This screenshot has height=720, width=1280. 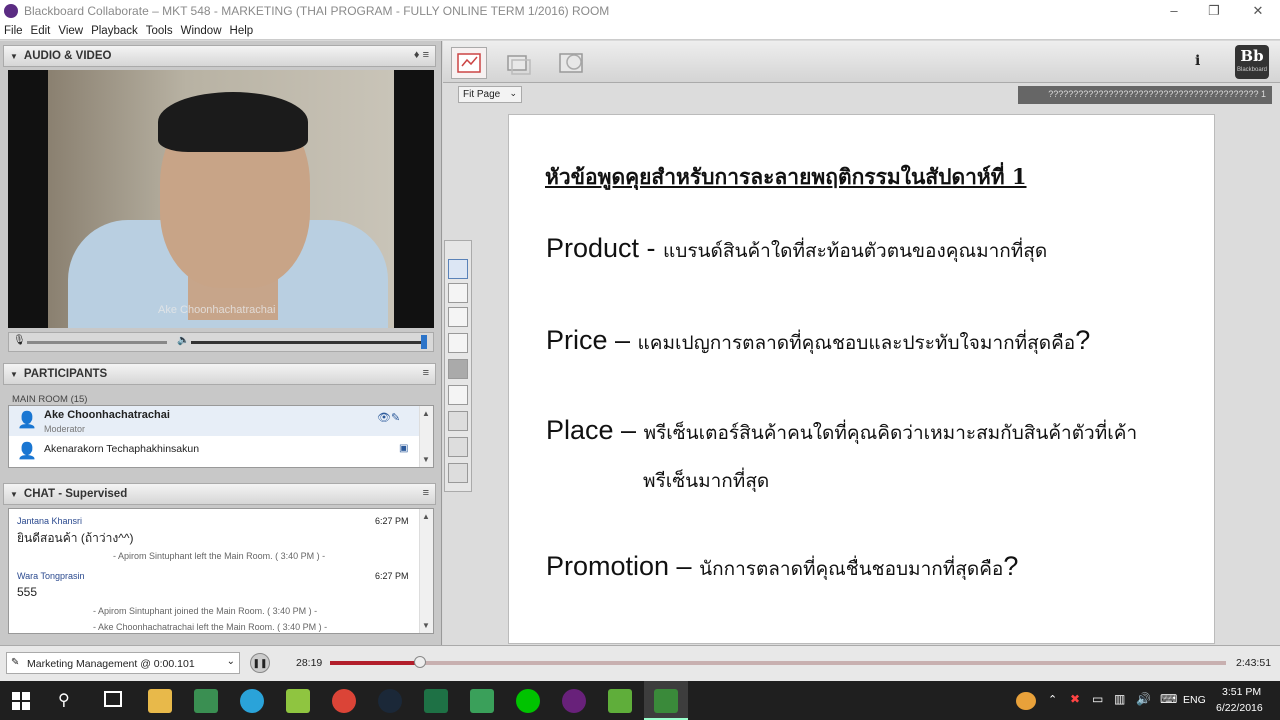 I want to click on network-icon: ▥, so click(x=1119, y=699).